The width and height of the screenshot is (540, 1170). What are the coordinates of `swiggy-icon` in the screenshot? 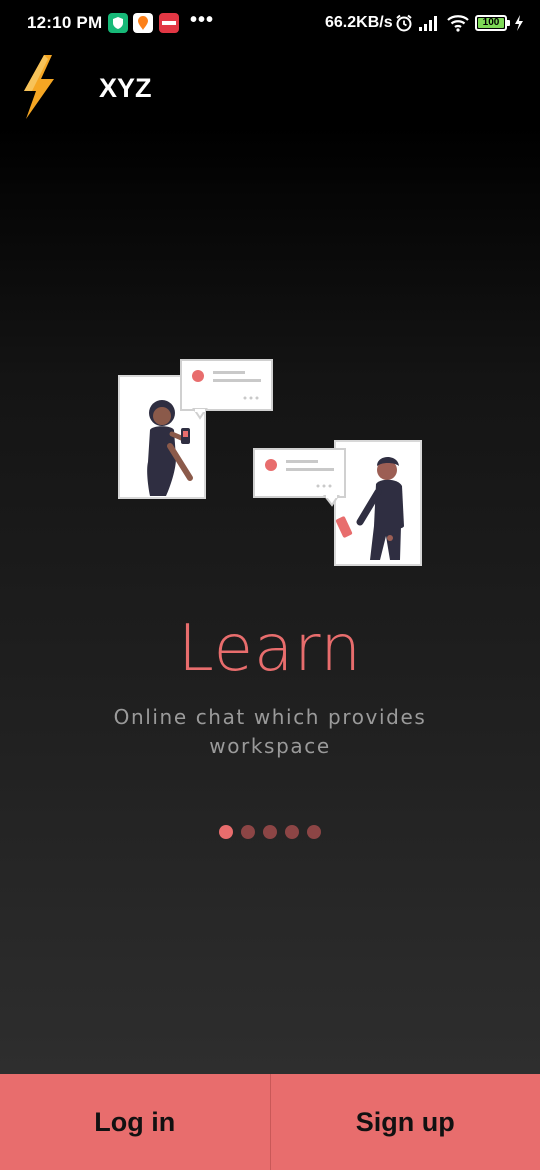 It's located at (143, 23).